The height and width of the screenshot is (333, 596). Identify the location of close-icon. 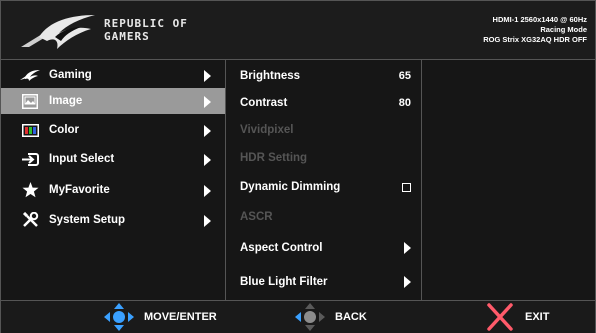
(500, 317).